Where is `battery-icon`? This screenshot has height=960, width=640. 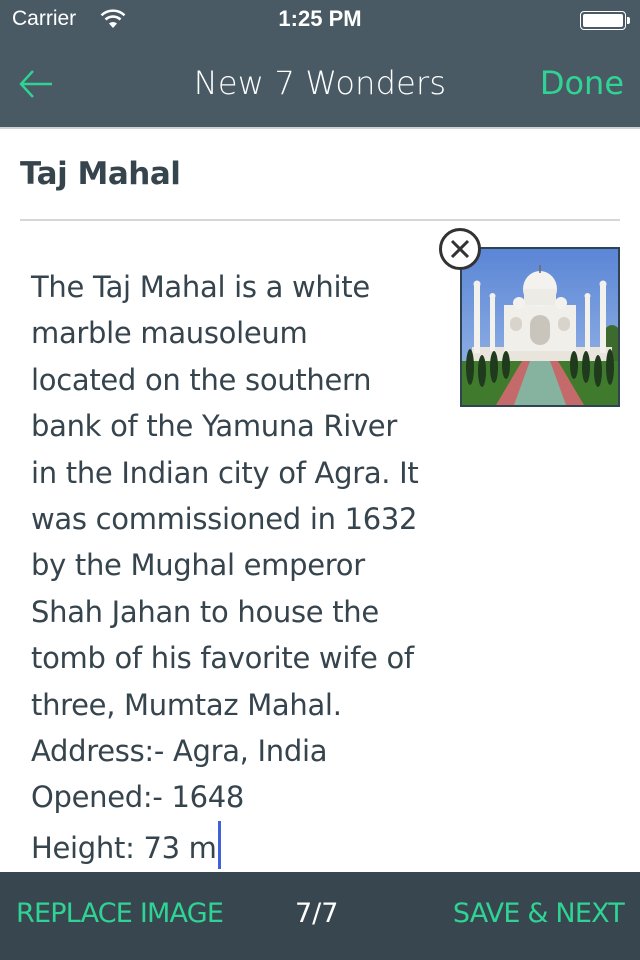
battery-icon is located at coordinates (603, 20).